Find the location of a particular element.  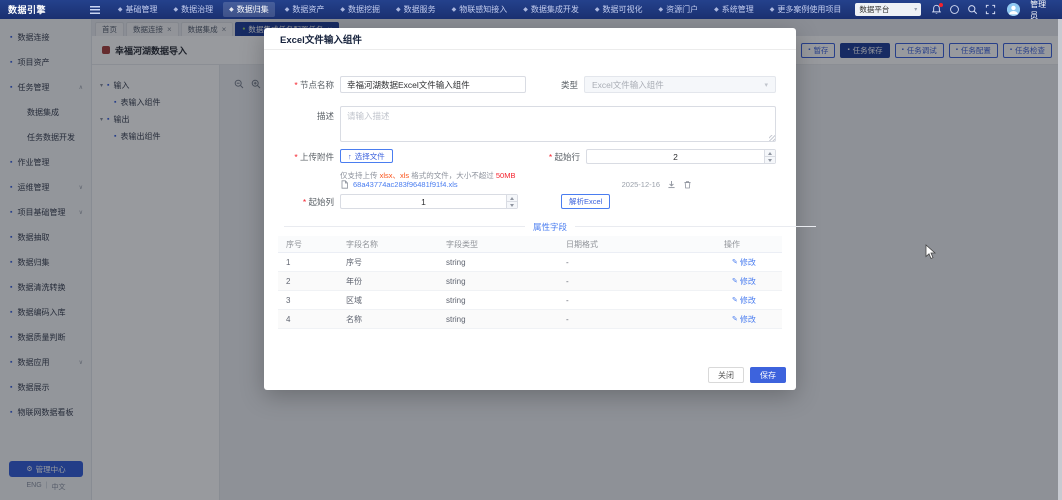

topnav-item-label: 系统管理 is located at coordinates (737, 9).